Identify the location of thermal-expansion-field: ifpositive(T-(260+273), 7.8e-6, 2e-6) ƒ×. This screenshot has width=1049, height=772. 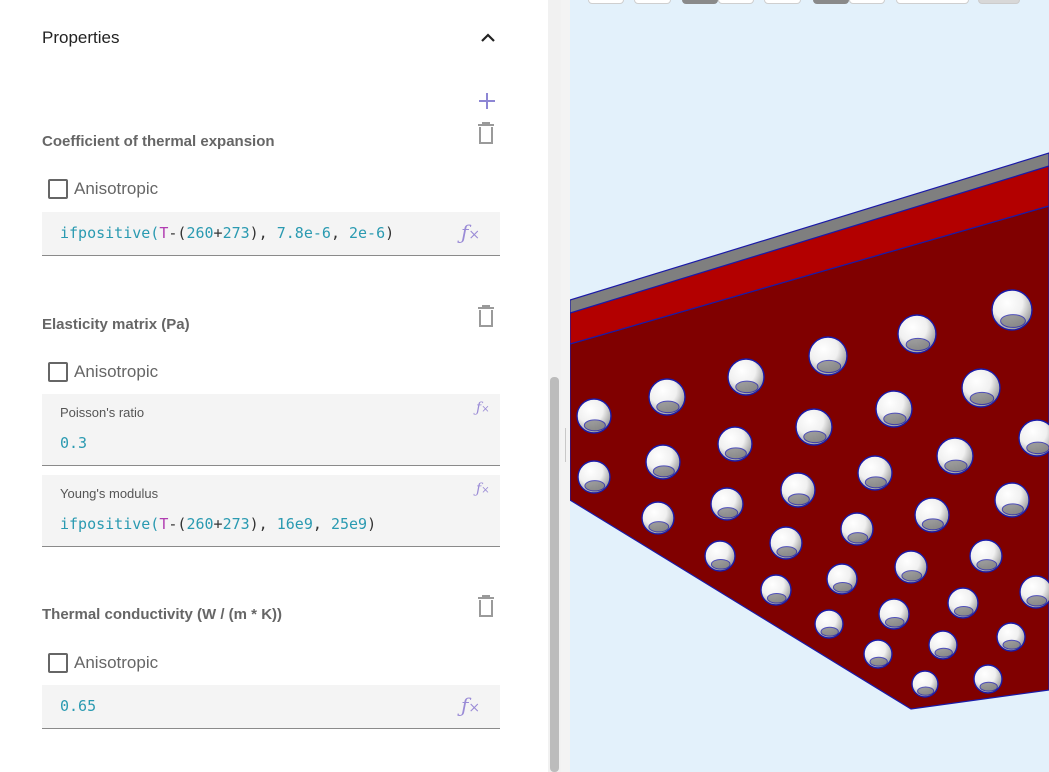
(271, 234).